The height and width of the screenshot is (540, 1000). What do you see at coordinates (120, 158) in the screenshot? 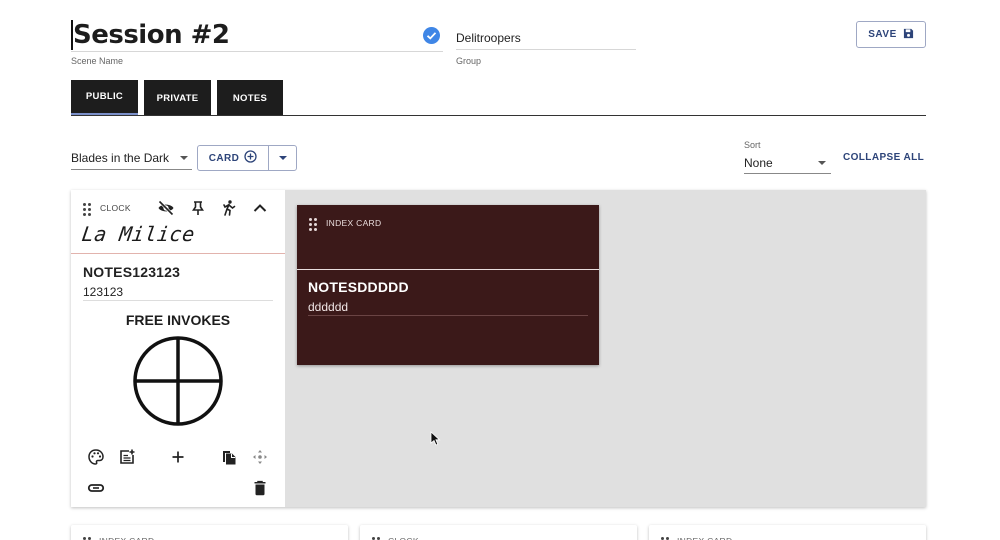
I see `game-system-value: Blades in the Dark` at bounding box center [120, 158].